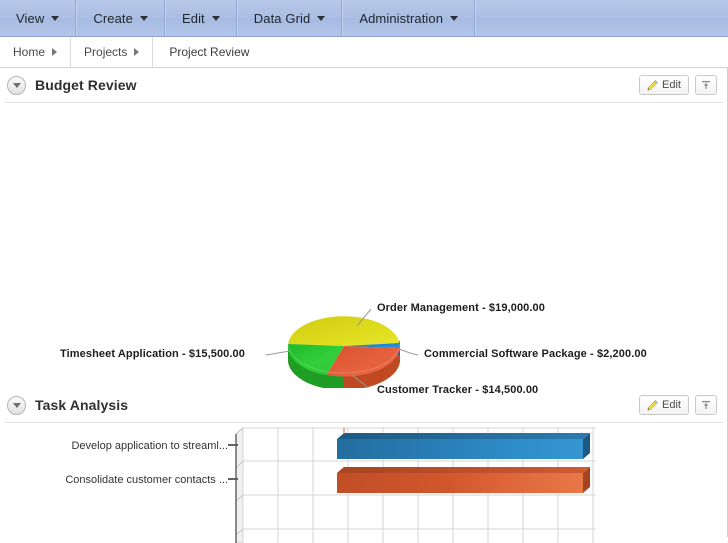 Image resolution: width=728 pixels, height=543 pixels. What do you see at coordinates (193, 18) in the screenshot?
I see `menu-item-label: Edit` at bounding box center [193, 18].